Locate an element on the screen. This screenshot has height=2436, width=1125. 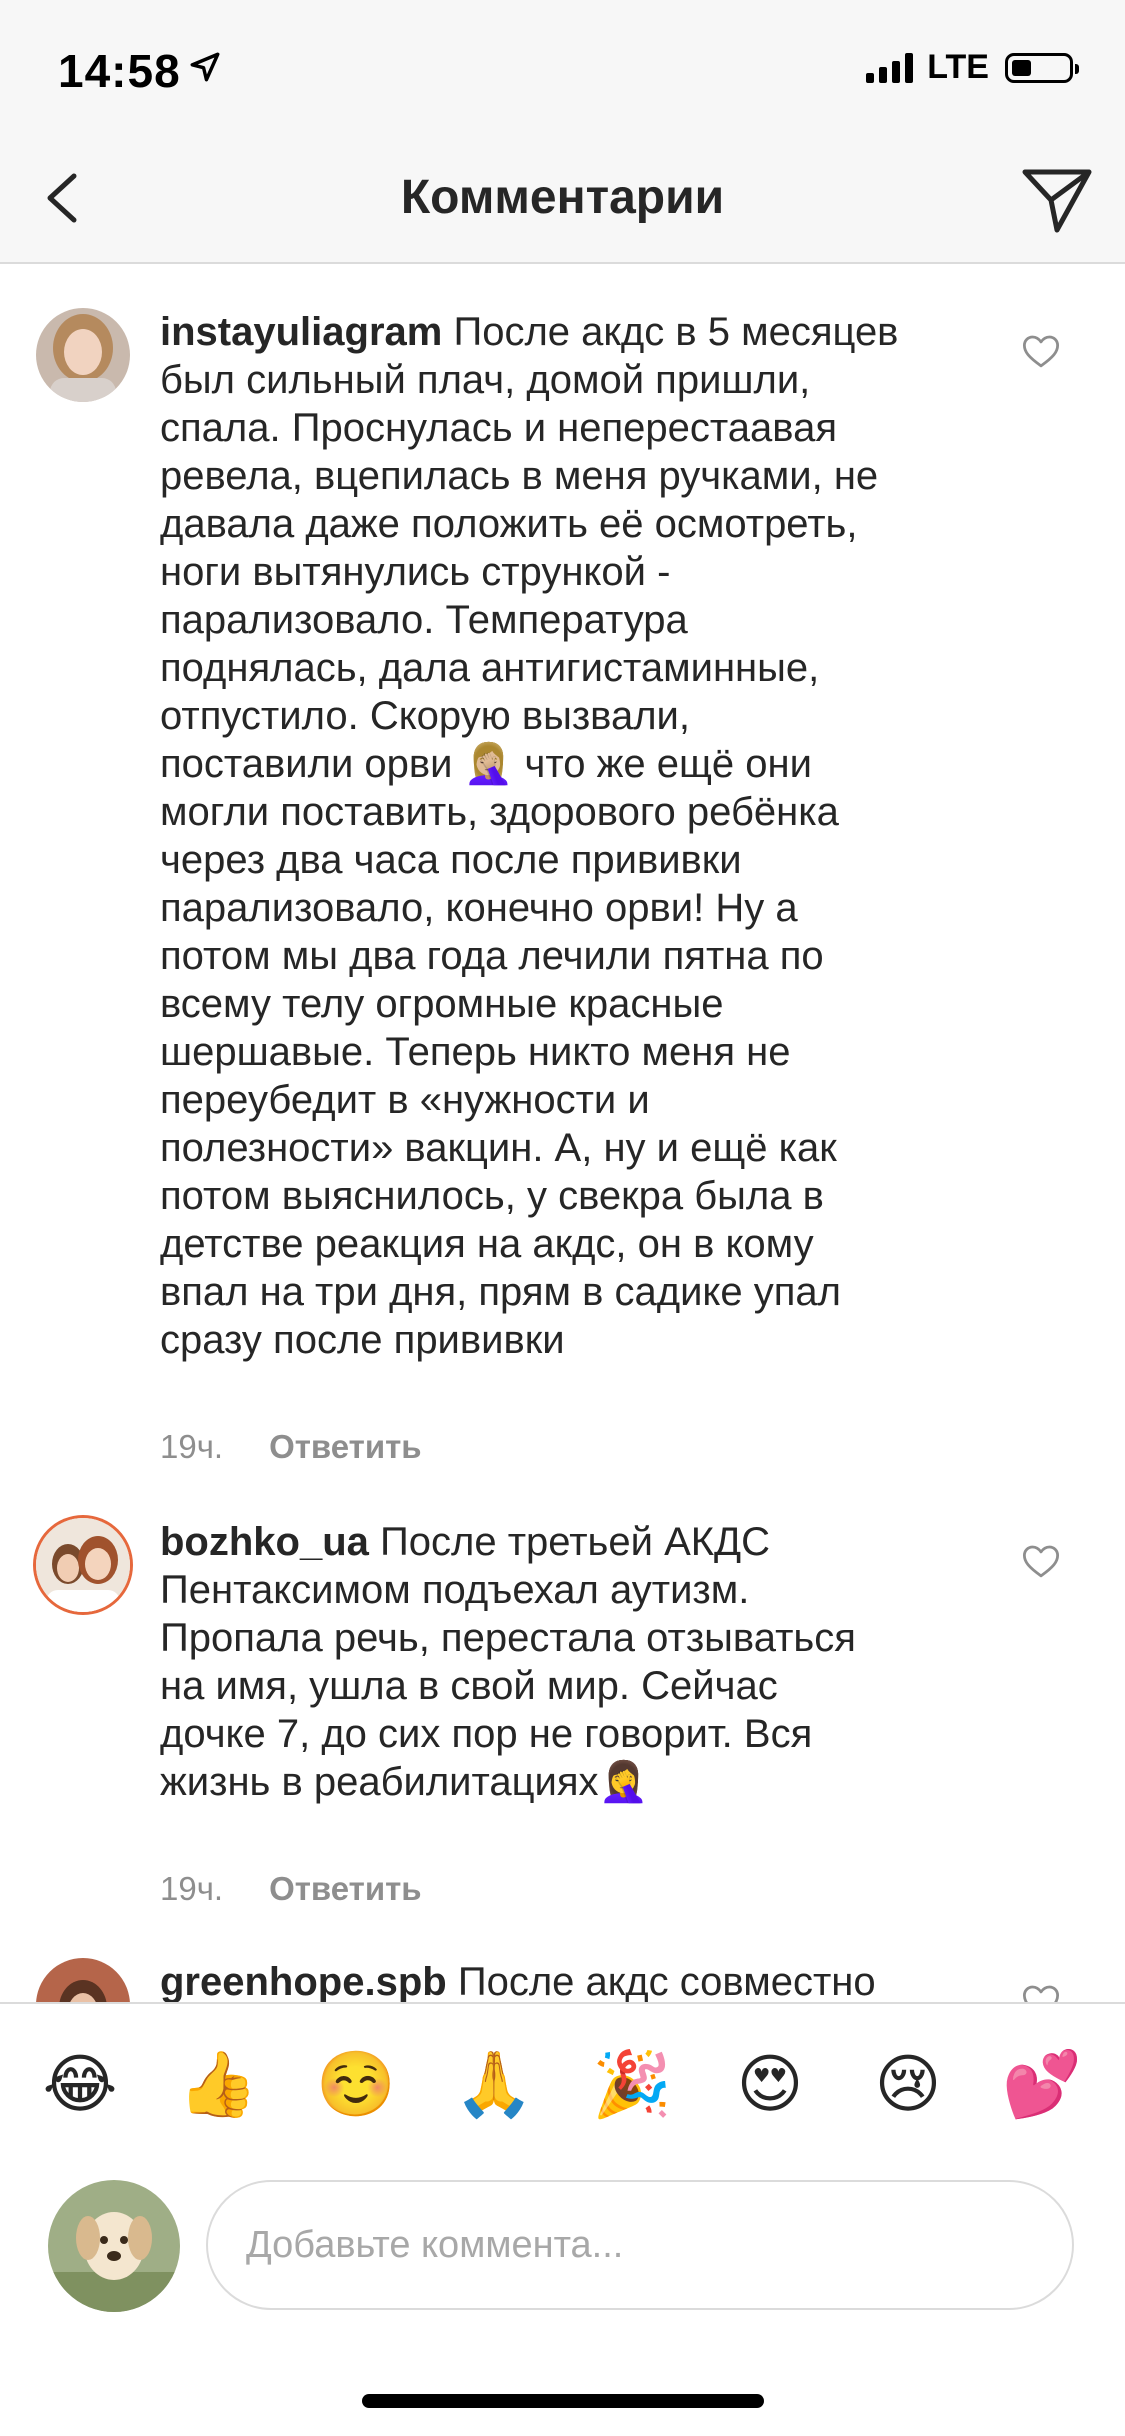
emoji-thumbs-up-button: 👍 is located at coordinates (218, 2085).